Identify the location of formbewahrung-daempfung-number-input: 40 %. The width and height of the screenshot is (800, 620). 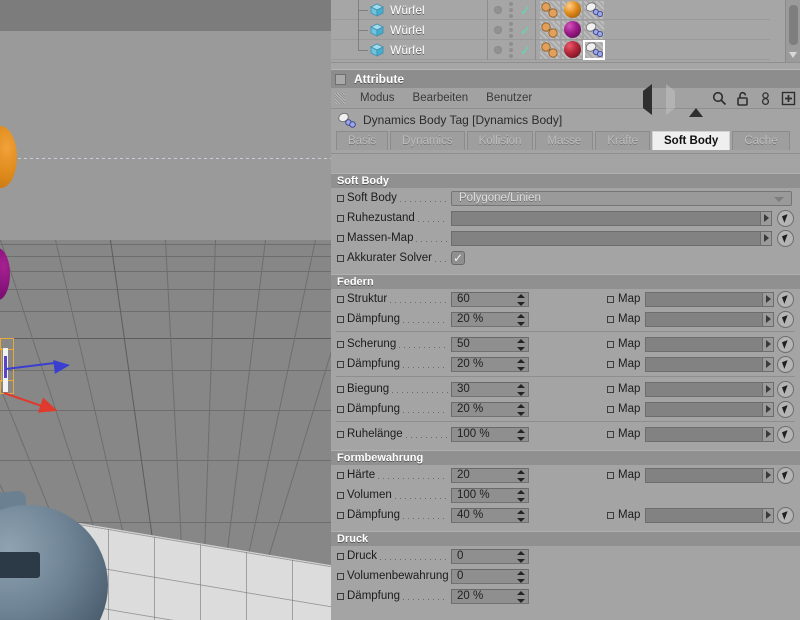
(490, 515).